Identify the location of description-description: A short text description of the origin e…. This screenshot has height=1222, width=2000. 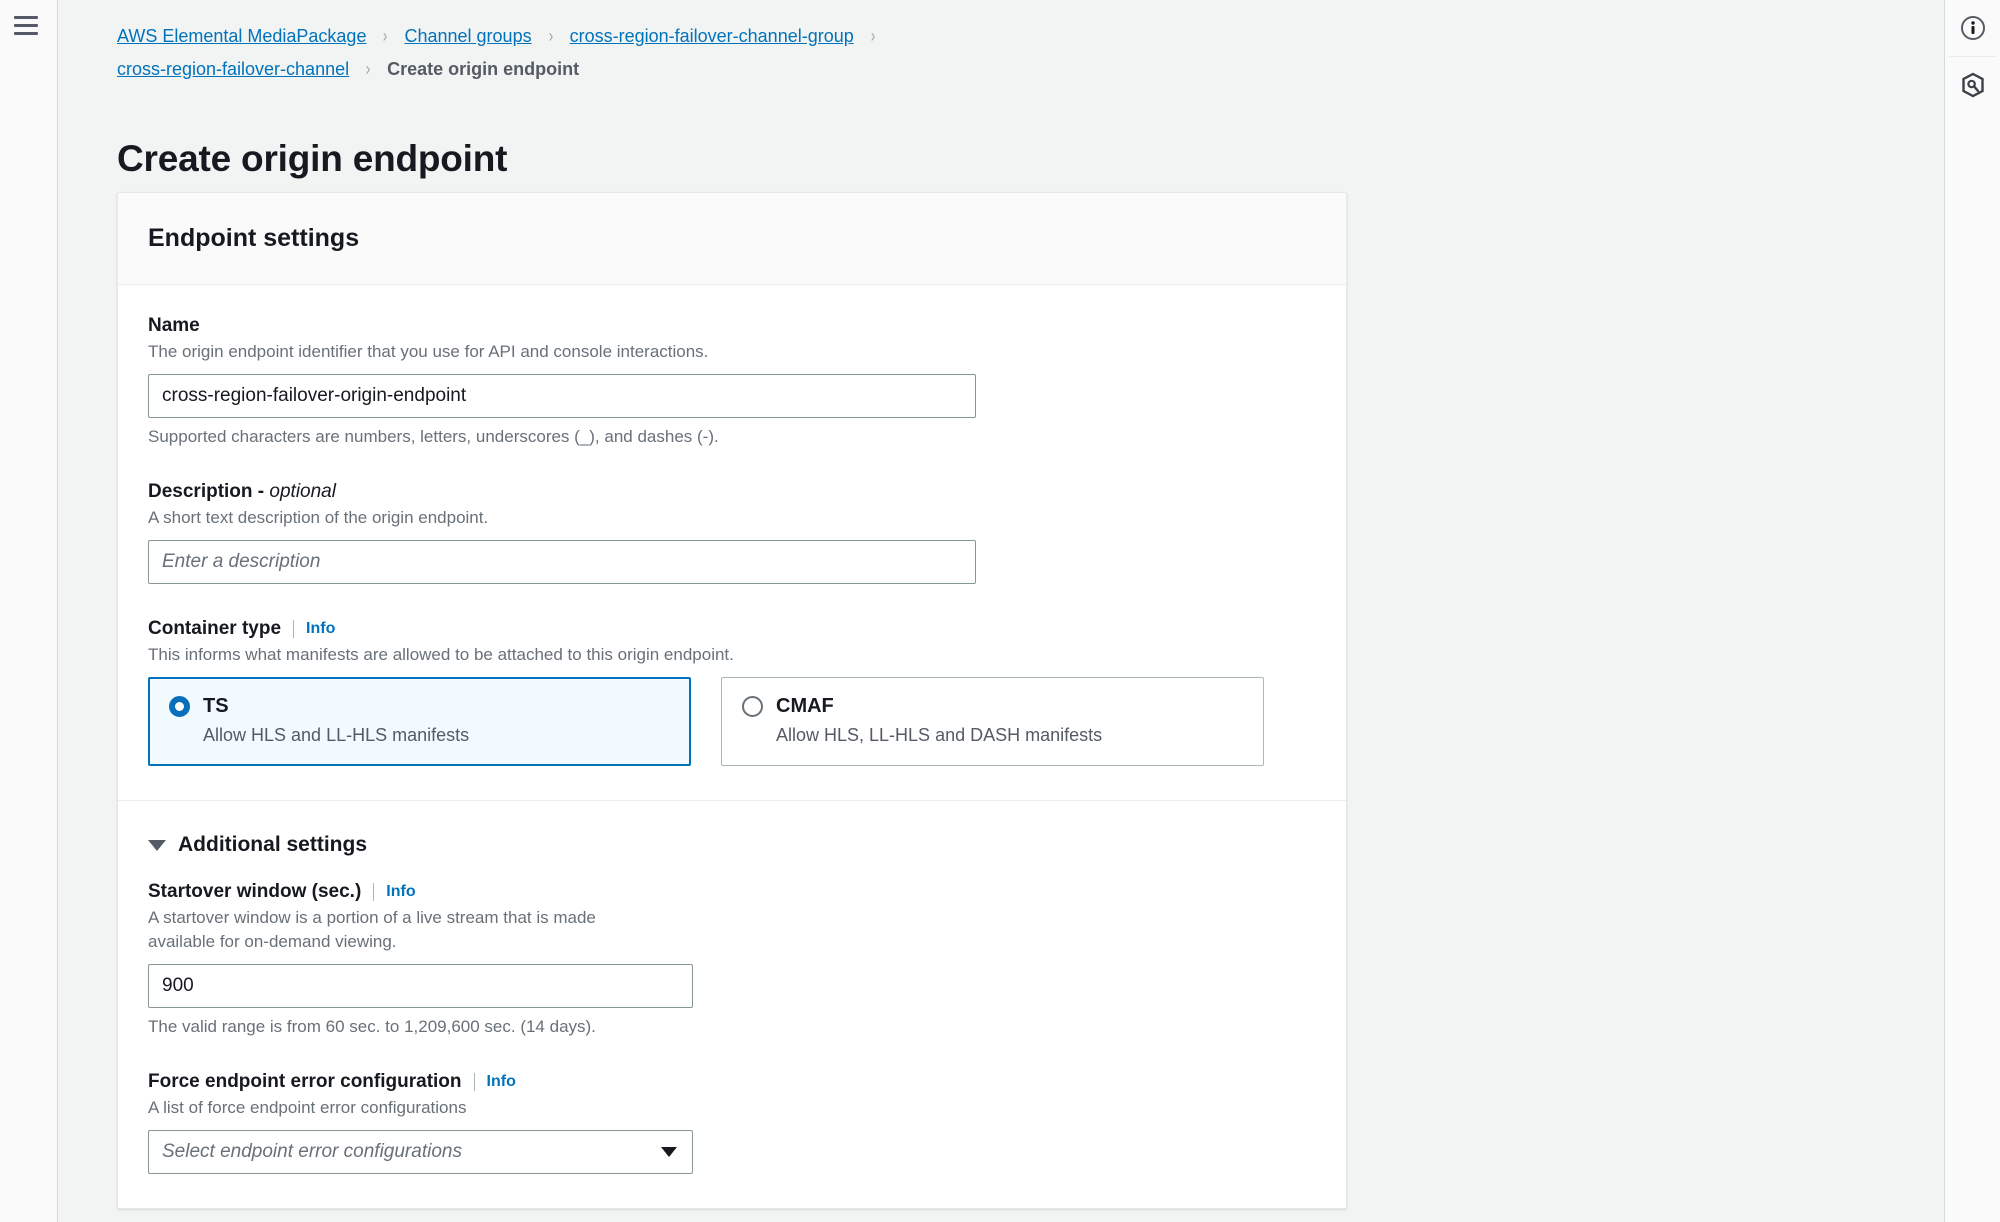
(318, 517).